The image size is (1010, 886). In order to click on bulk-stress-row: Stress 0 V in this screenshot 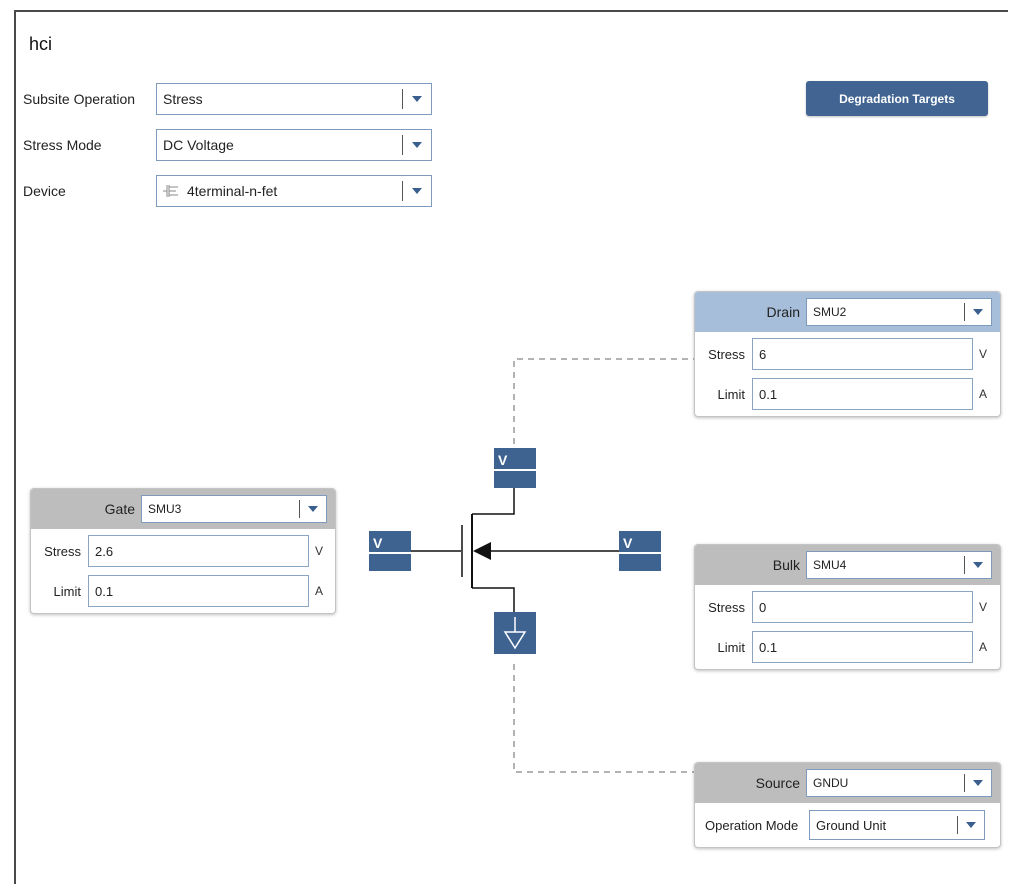, I will do `click(844, 607)`.